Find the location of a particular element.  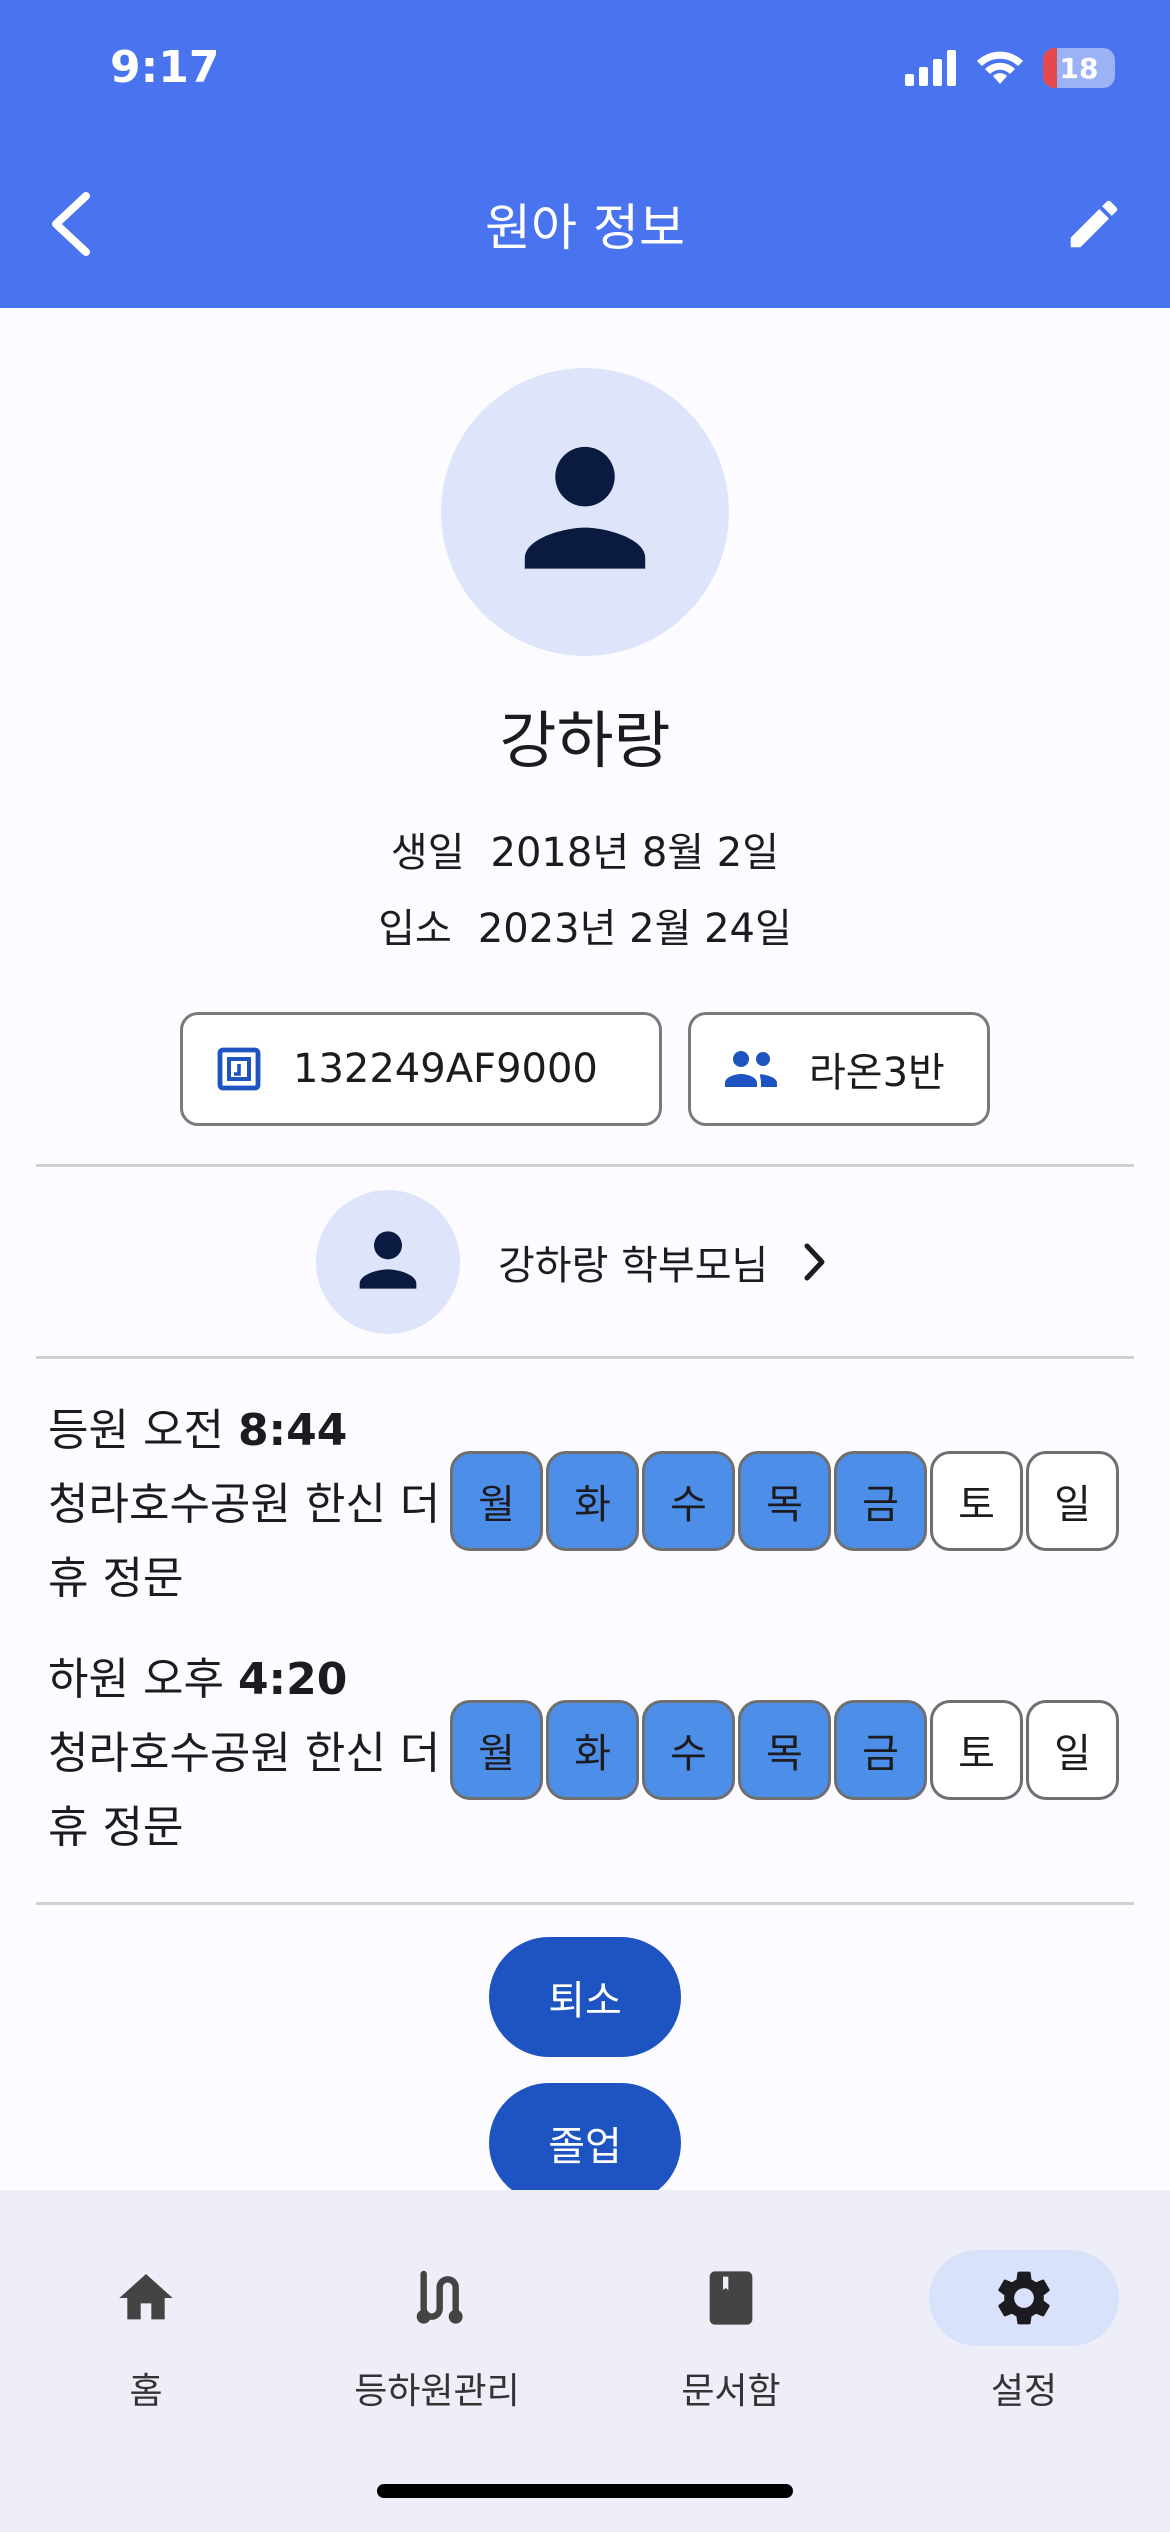

home-icon is located at coordinates (146, 2297).